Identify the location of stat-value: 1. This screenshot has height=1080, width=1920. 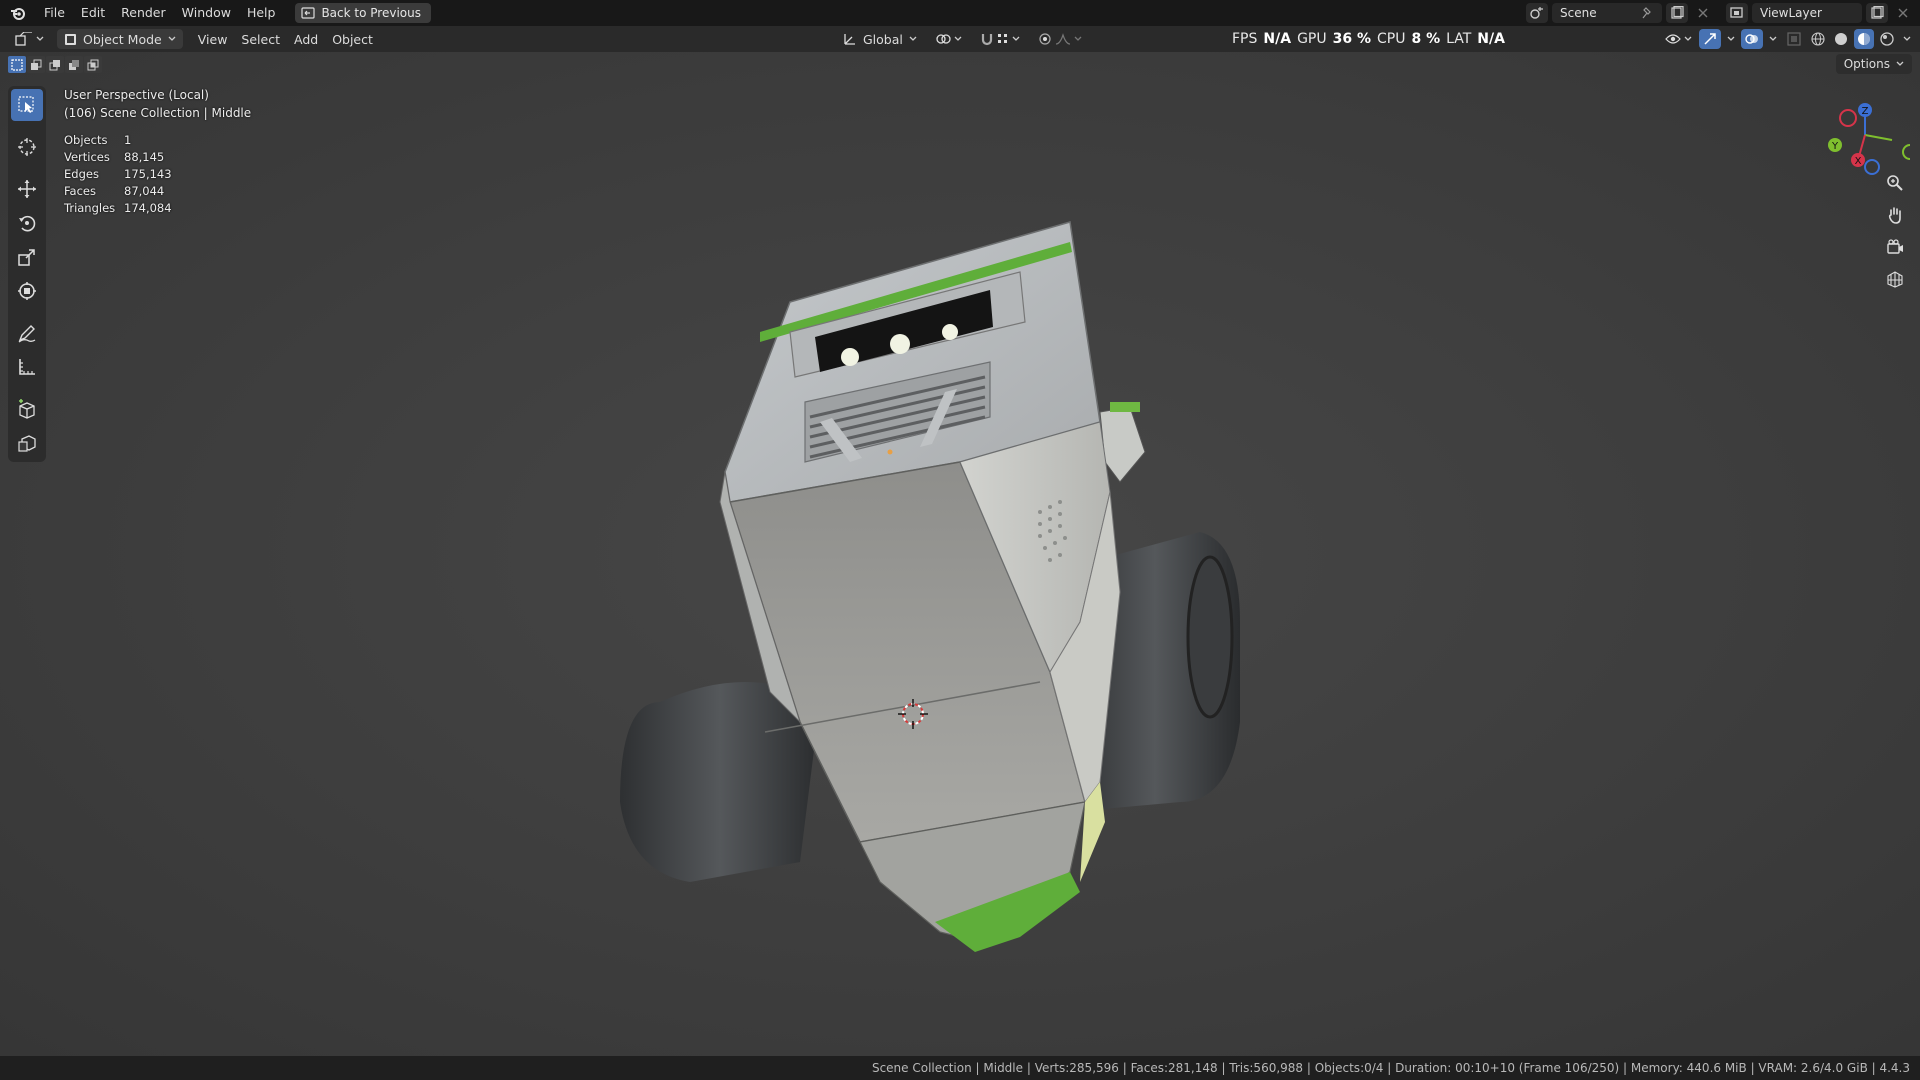
(128, 140).